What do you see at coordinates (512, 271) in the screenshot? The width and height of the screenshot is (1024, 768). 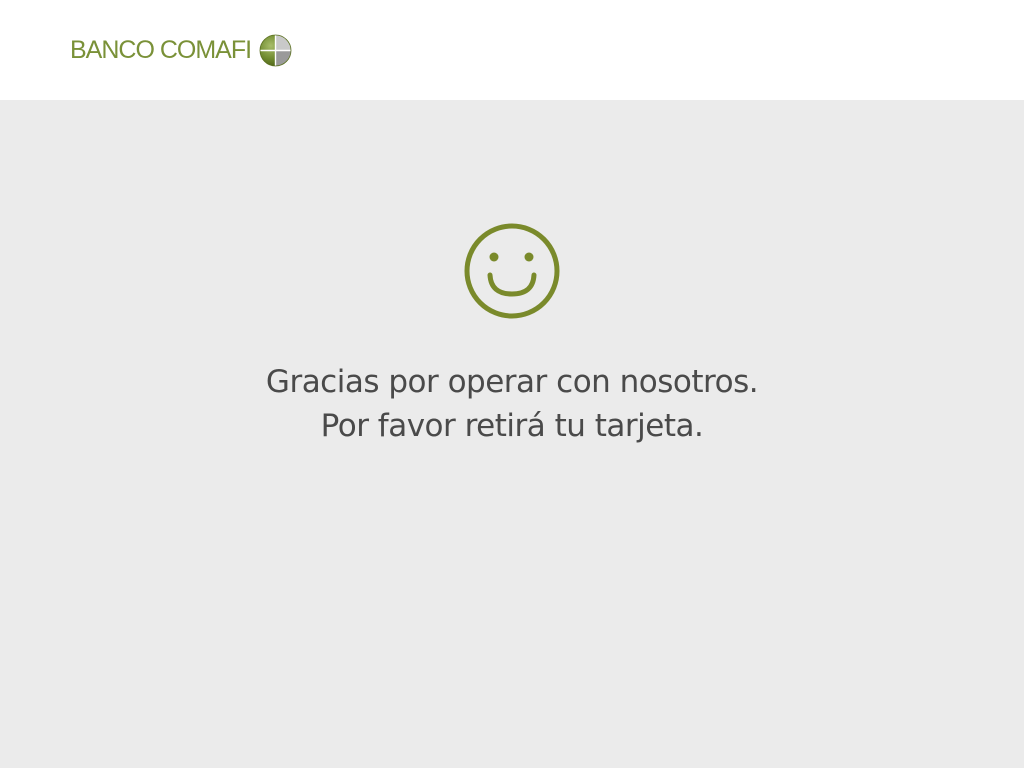 I see `smiley-face-icon` at bounding box center [512, 271].